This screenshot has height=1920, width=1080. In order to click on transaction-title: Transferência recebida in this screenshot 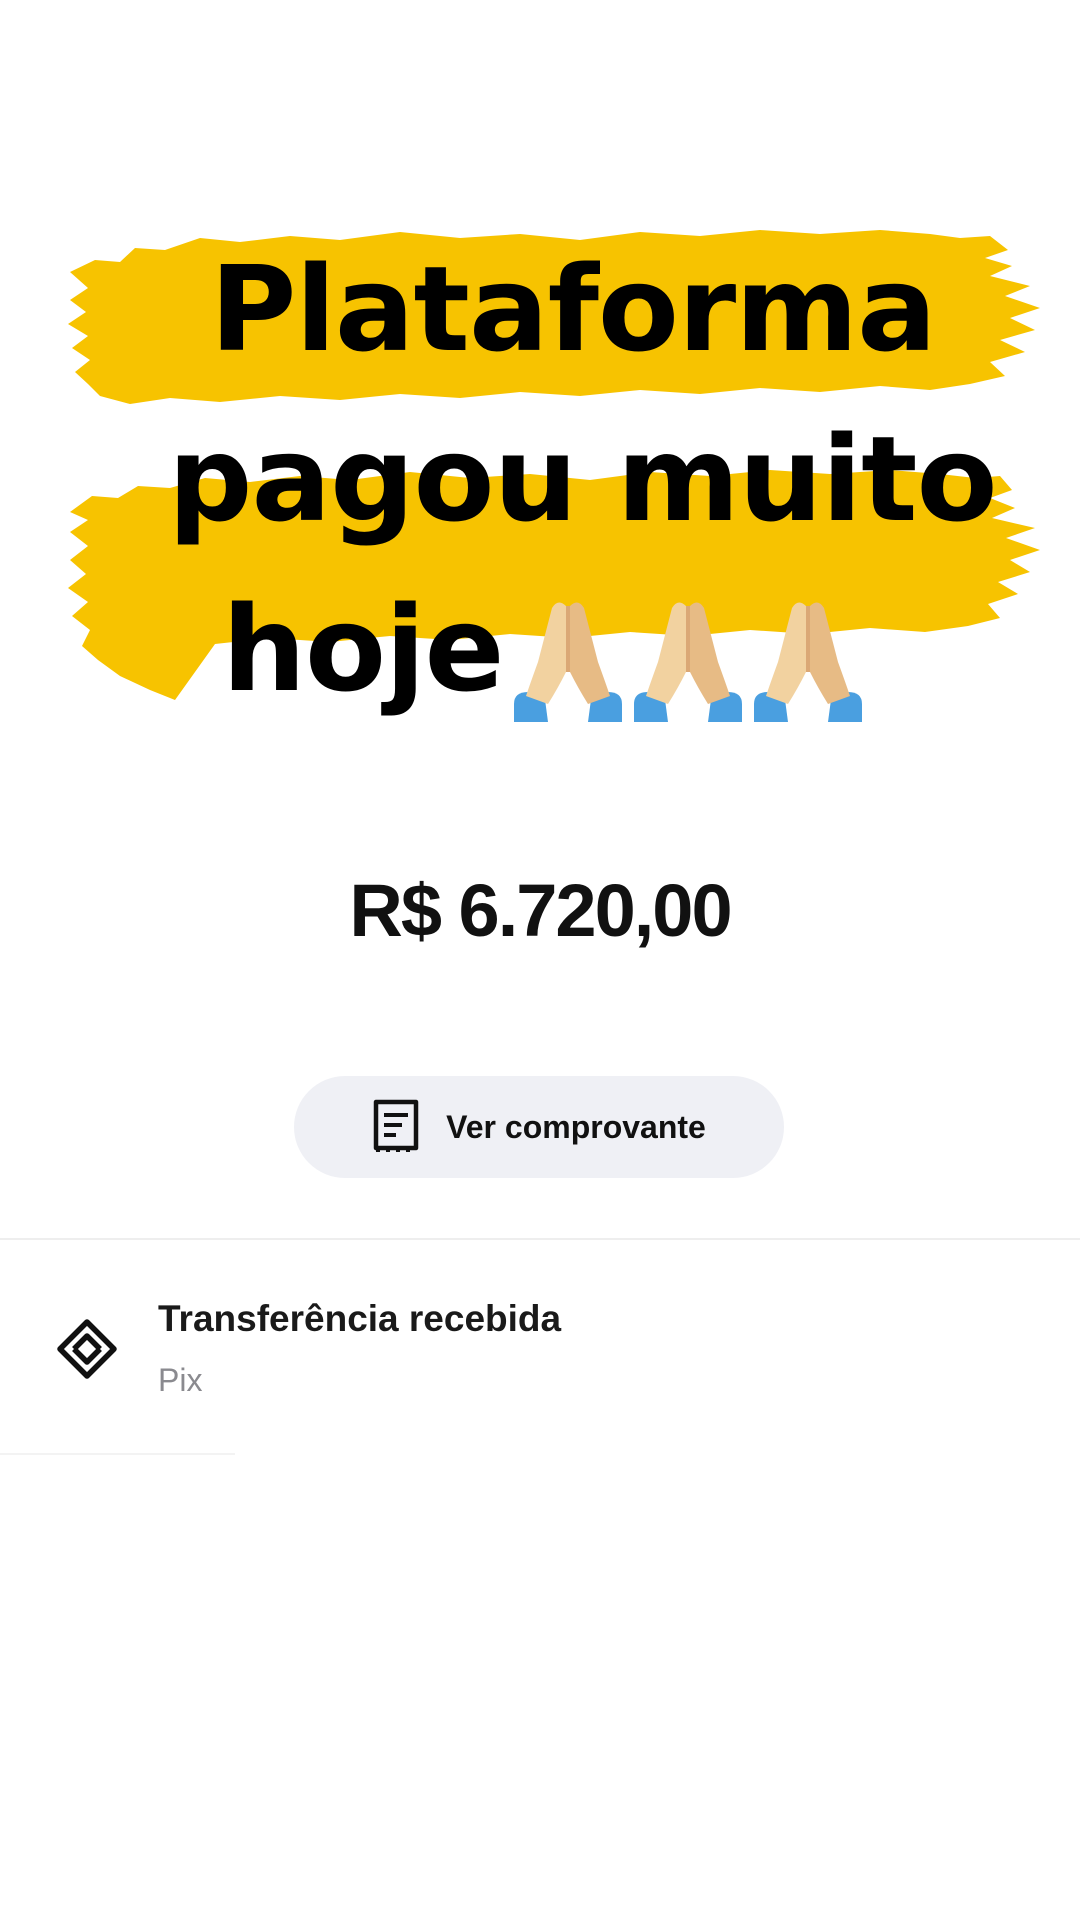, I will do `click(360, 1318)`.